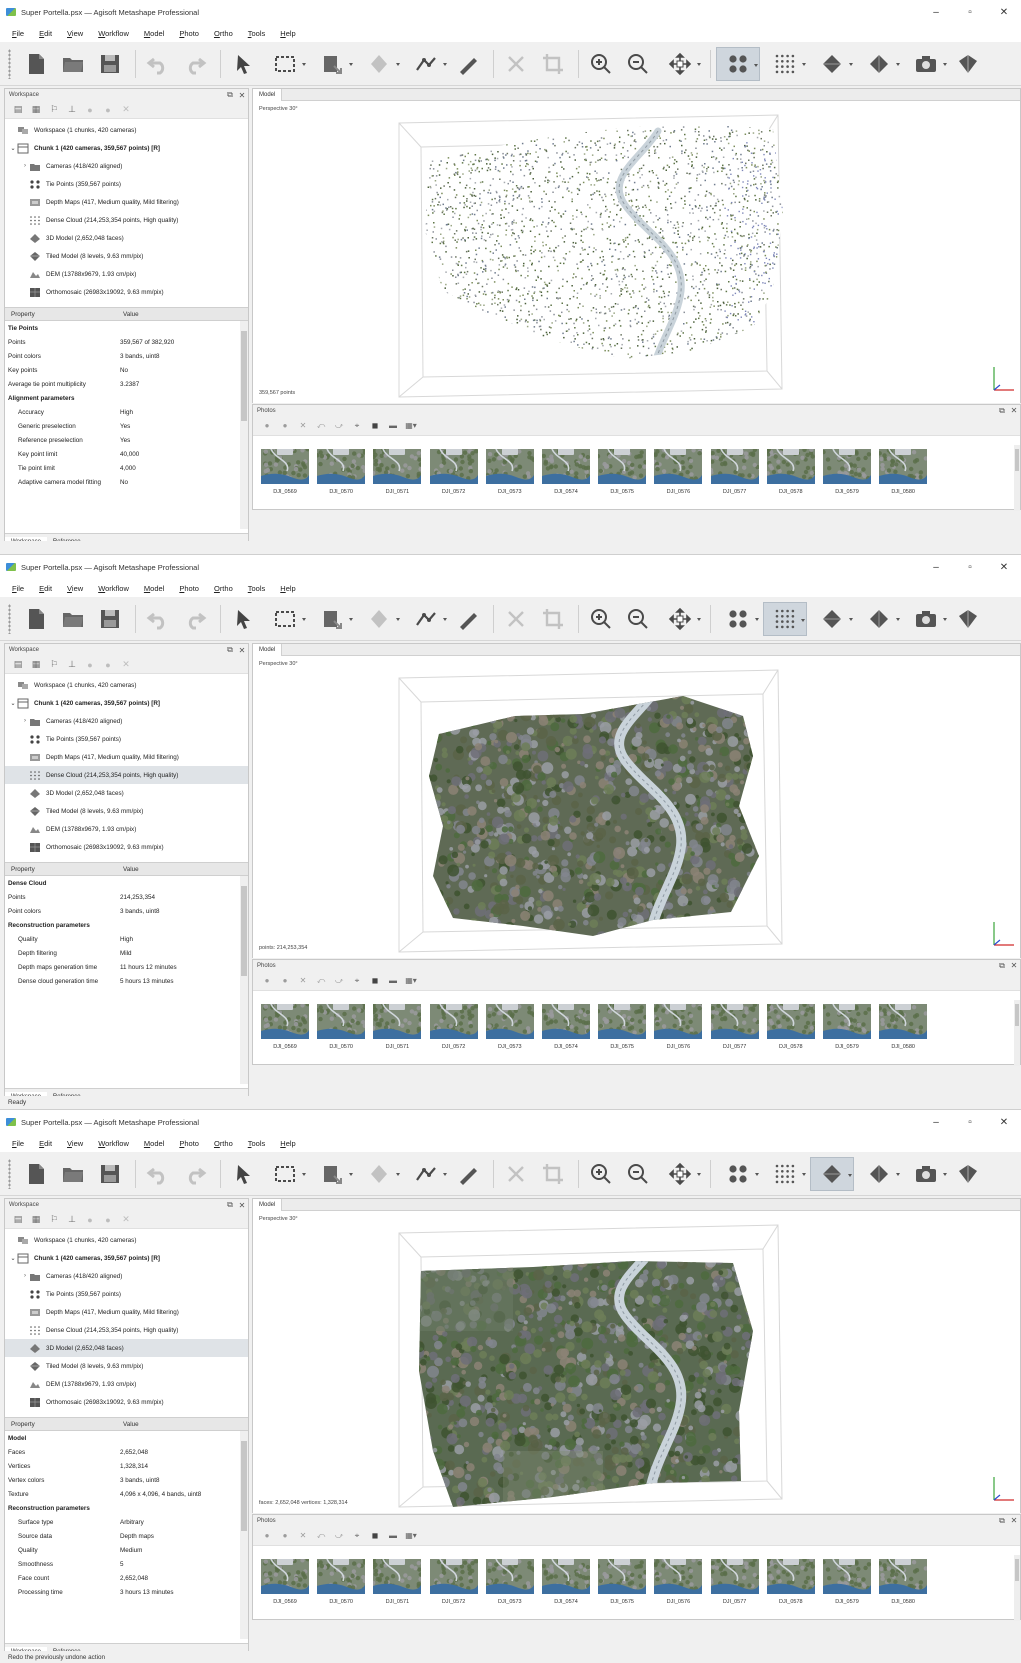  What do you see at coordinates (968, 1174) in the screenshot?
I see `show-cameras-icon` at bounding box center [968, 1174].